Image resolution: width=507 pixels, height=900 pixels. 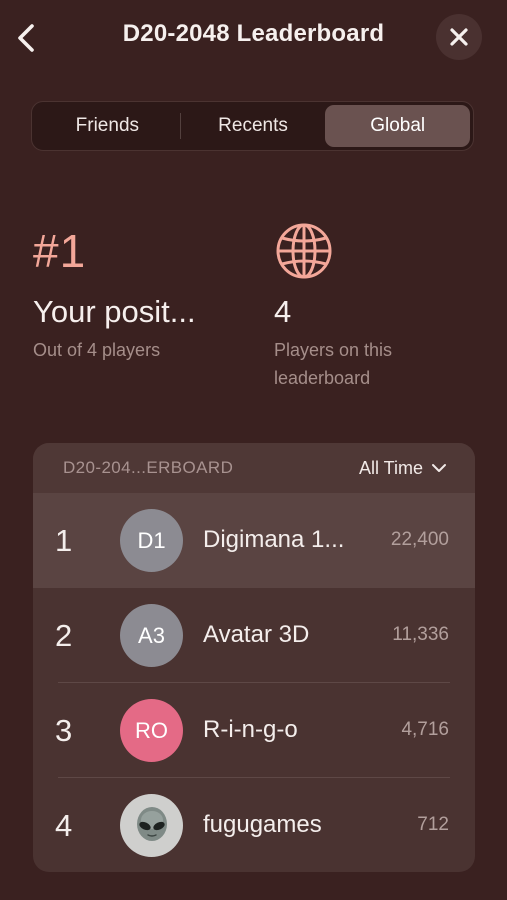 What do you see at coordinates (107, 126) in the screenshot?
I see `tab-friends: Friends` at bounding box center [107, 126].